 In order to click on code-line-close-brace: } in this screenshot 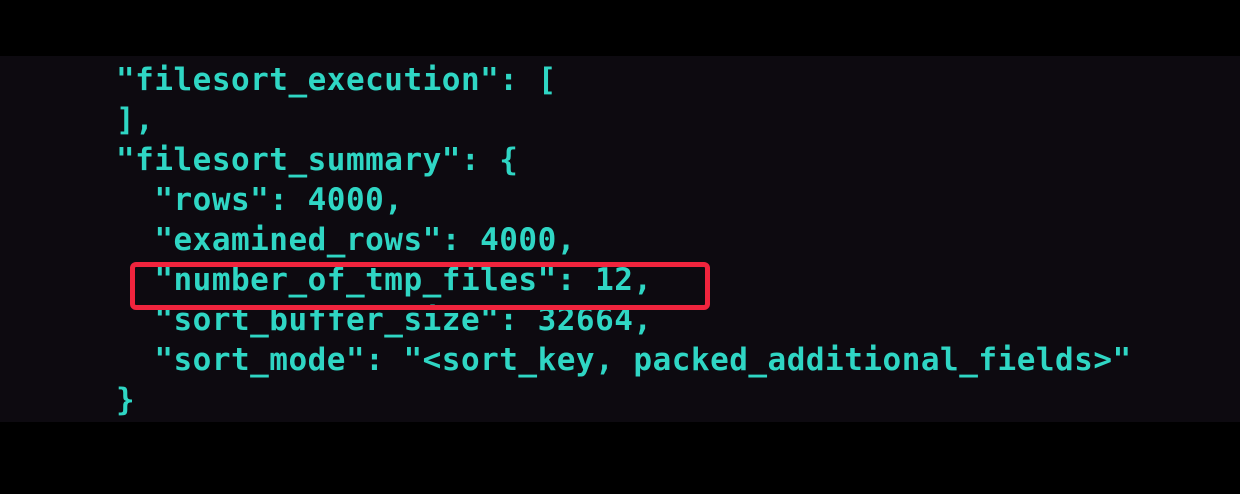, I will do `click(126, 400)`.